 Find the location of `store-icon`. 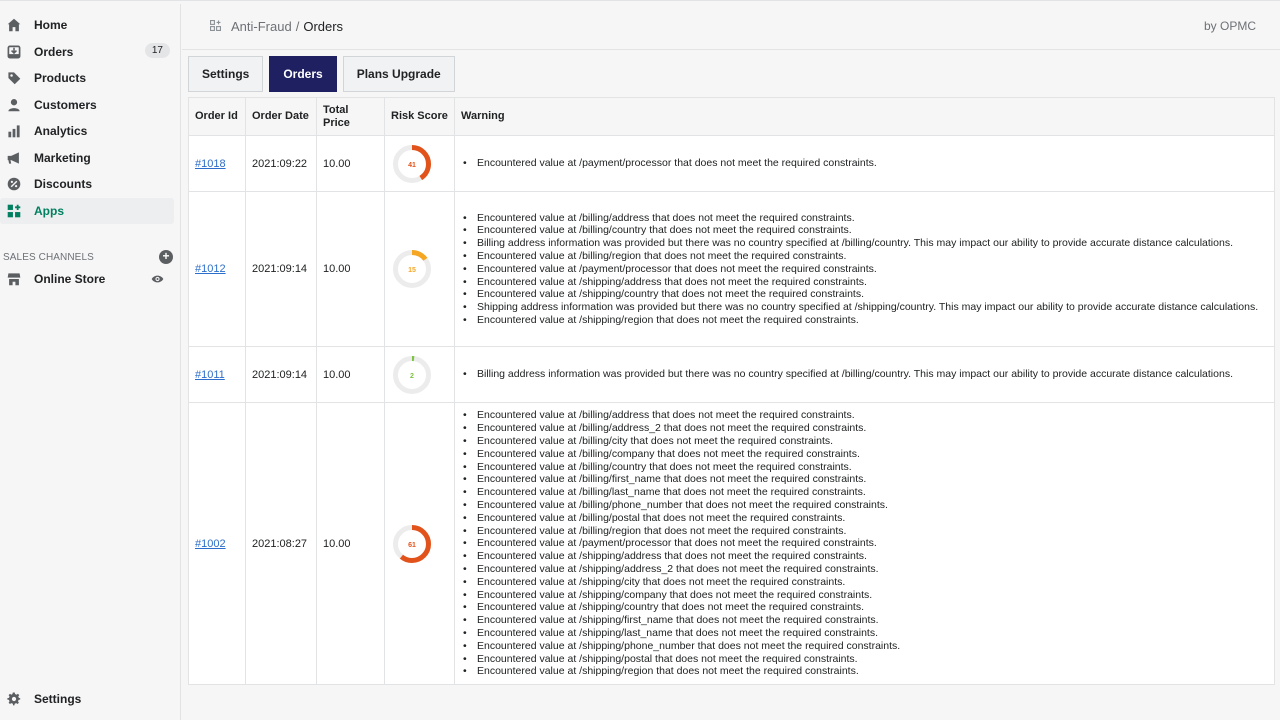

store-icon is located at coordinates (17, 279).